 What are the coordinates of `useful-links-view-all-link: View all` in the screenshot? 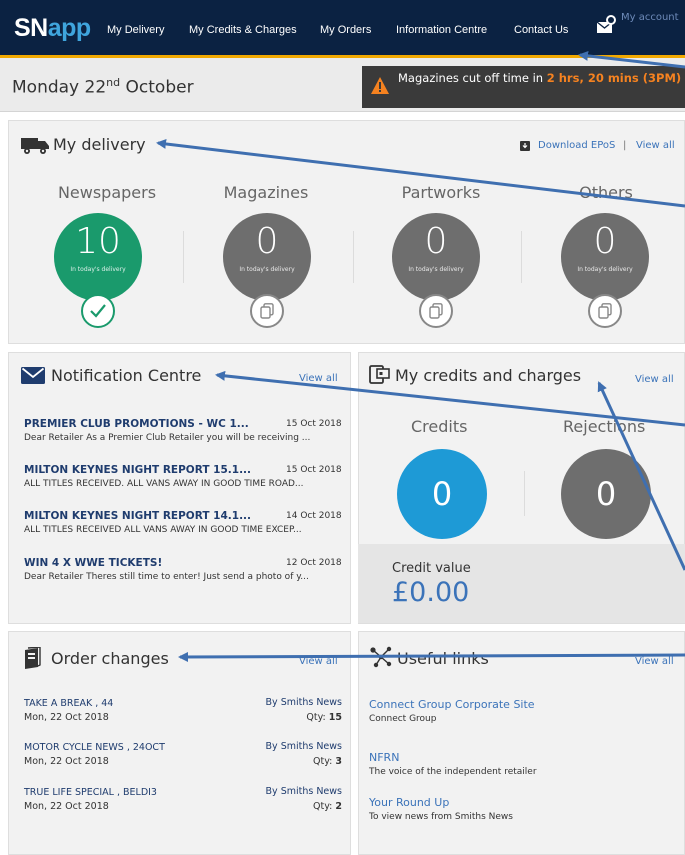 It's located at (654, 661).